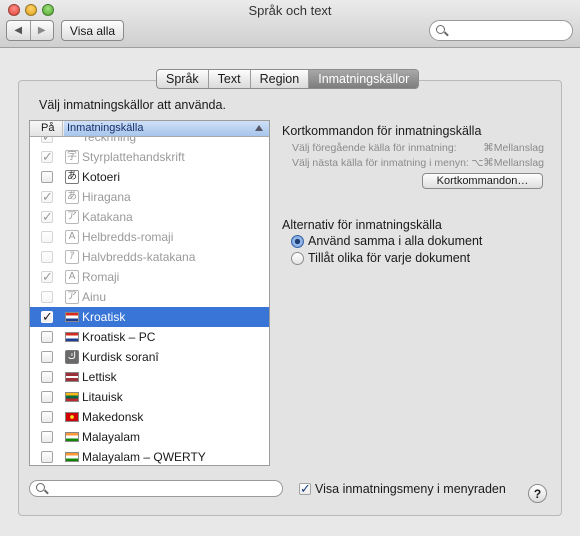 This screenshot has height=536, width=580. What do you see at coordinates (132, 105) in the screenshot?
I see `input-sources-prompt: Välj inmatningskällor att använda.` at bounding box center [132, 105].